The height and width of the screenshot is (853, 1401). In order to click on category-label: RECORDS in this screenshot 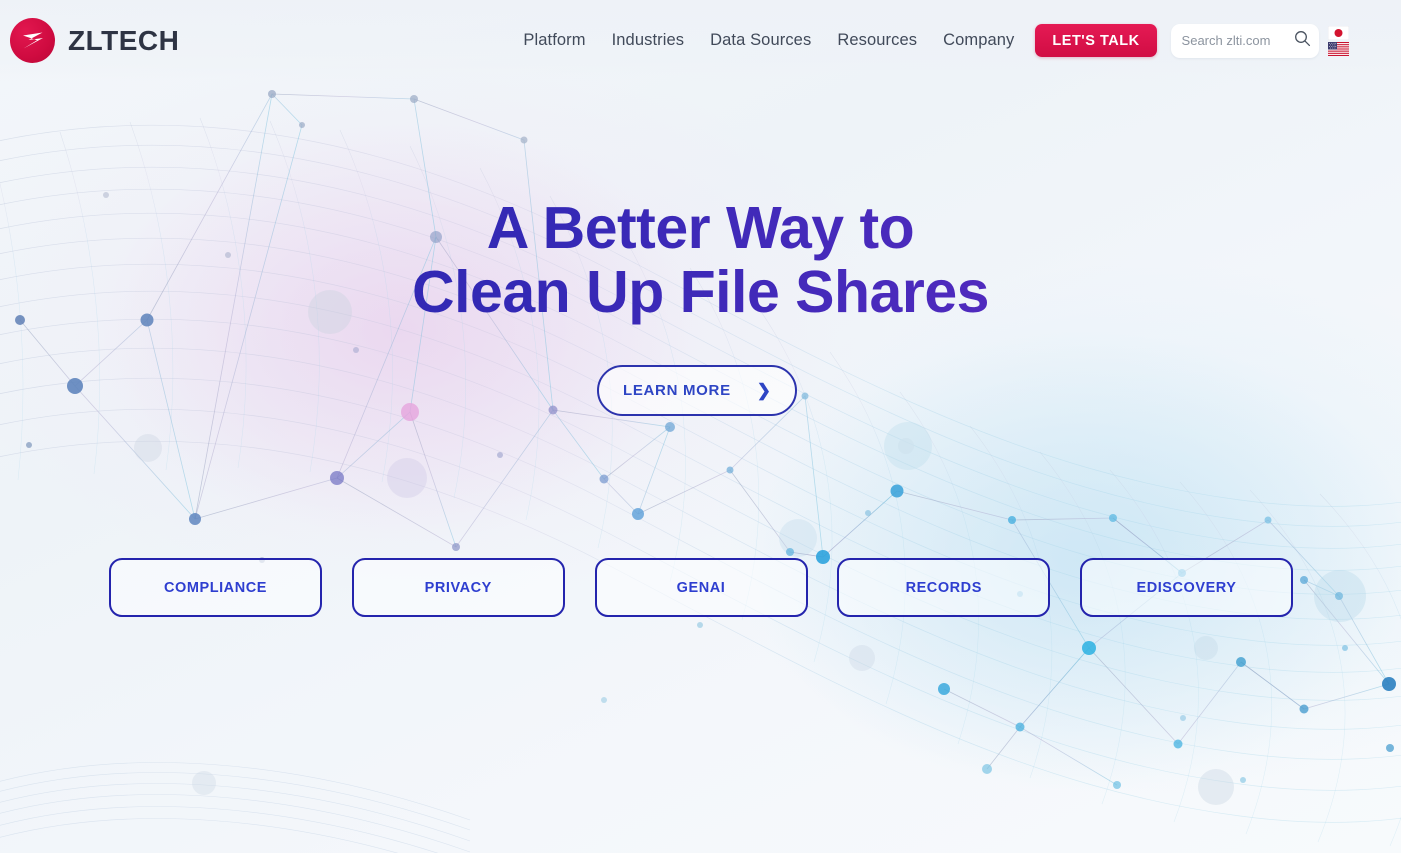, I will do `click(943, 587)`.